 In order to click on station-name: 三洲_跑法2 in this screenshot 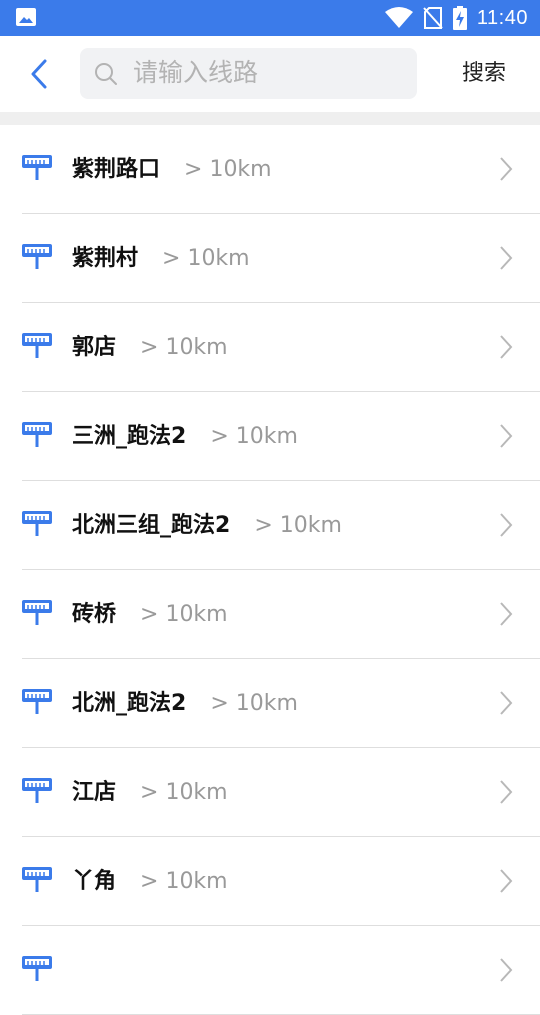, I will do `click(129, 436)`.